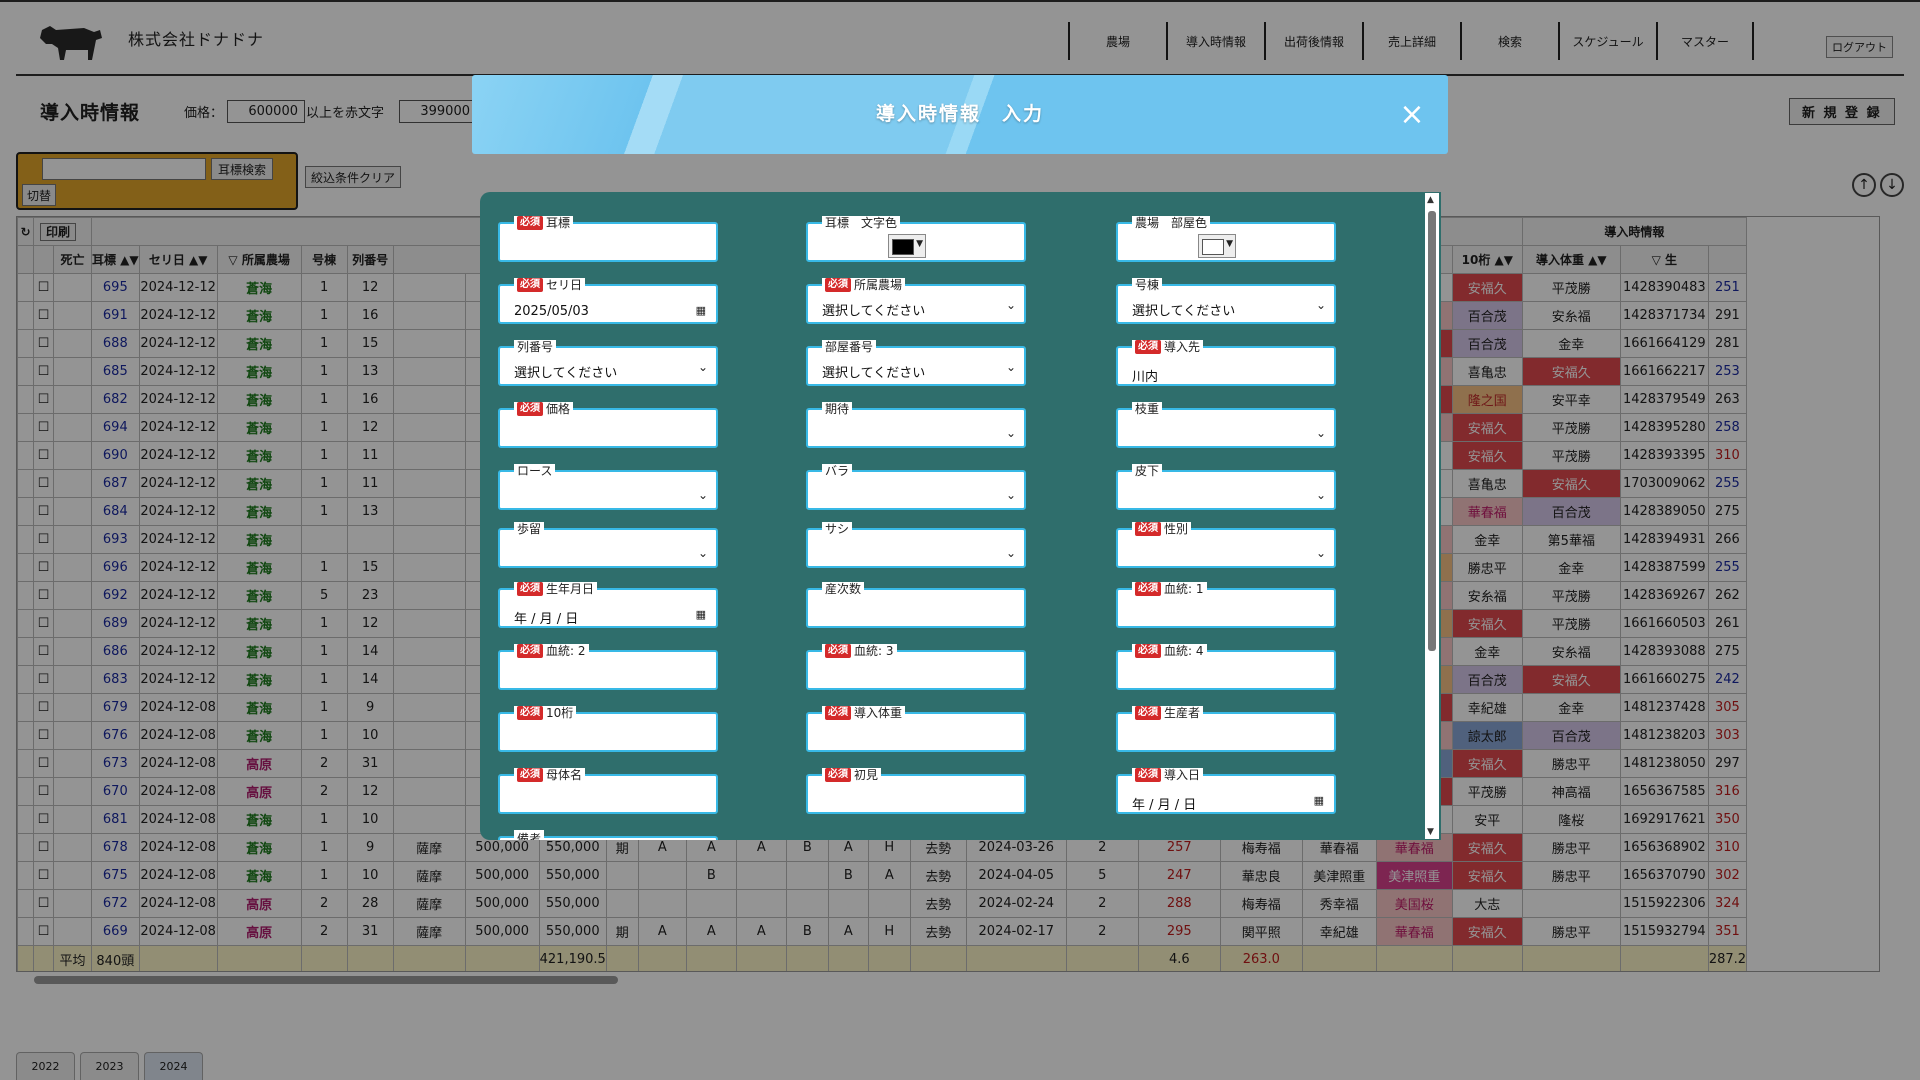 This screenshot has height=1080, width=1920. Describe the element at coordinates (1226, 667) in the screenshot. I see `blood4-field: 必須 血統: 4` at that location.